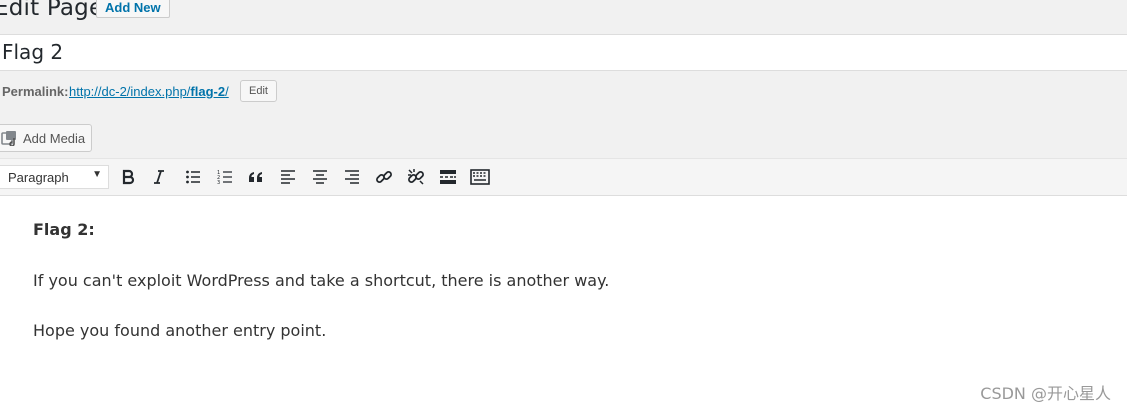 Image resolution: width=1127 pixels, height=408 pixels. I want to click on add-media-label: Add Media, so click(54, 138).